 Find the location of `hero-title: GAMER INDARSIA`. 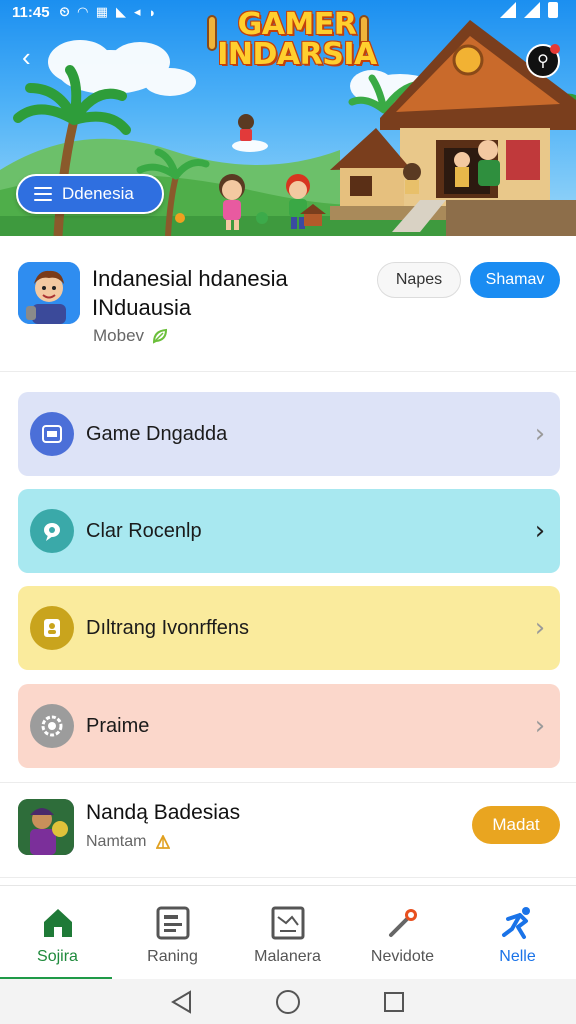

hero-title: GAMER INDARSIA is located at coordinates (297, 40).